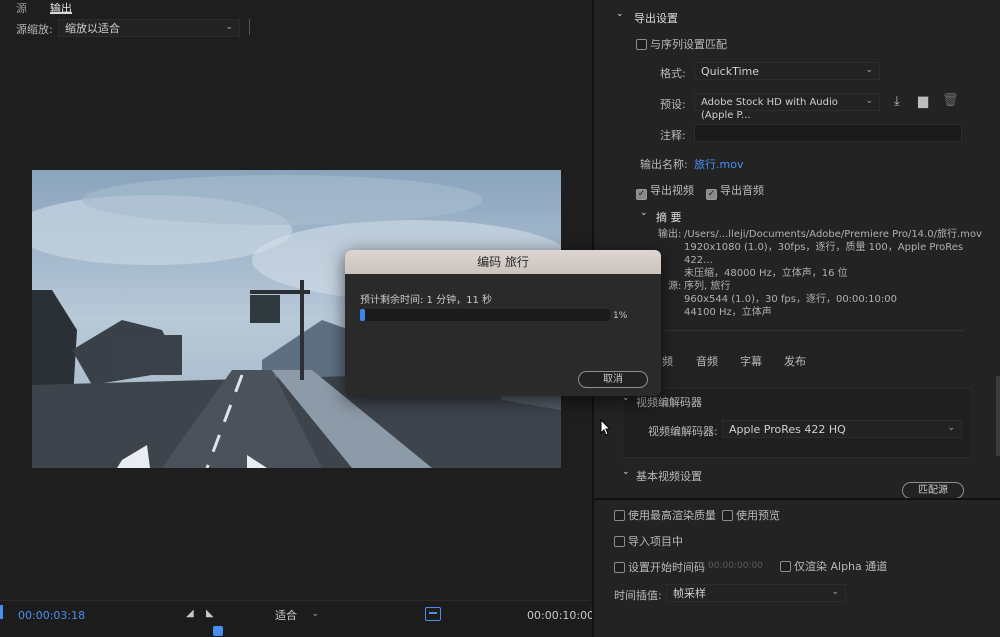 The width and height of the screenshot is (1000, 637). I want to click on summary-source-line: 序列, 旅行, so click(707, 286).